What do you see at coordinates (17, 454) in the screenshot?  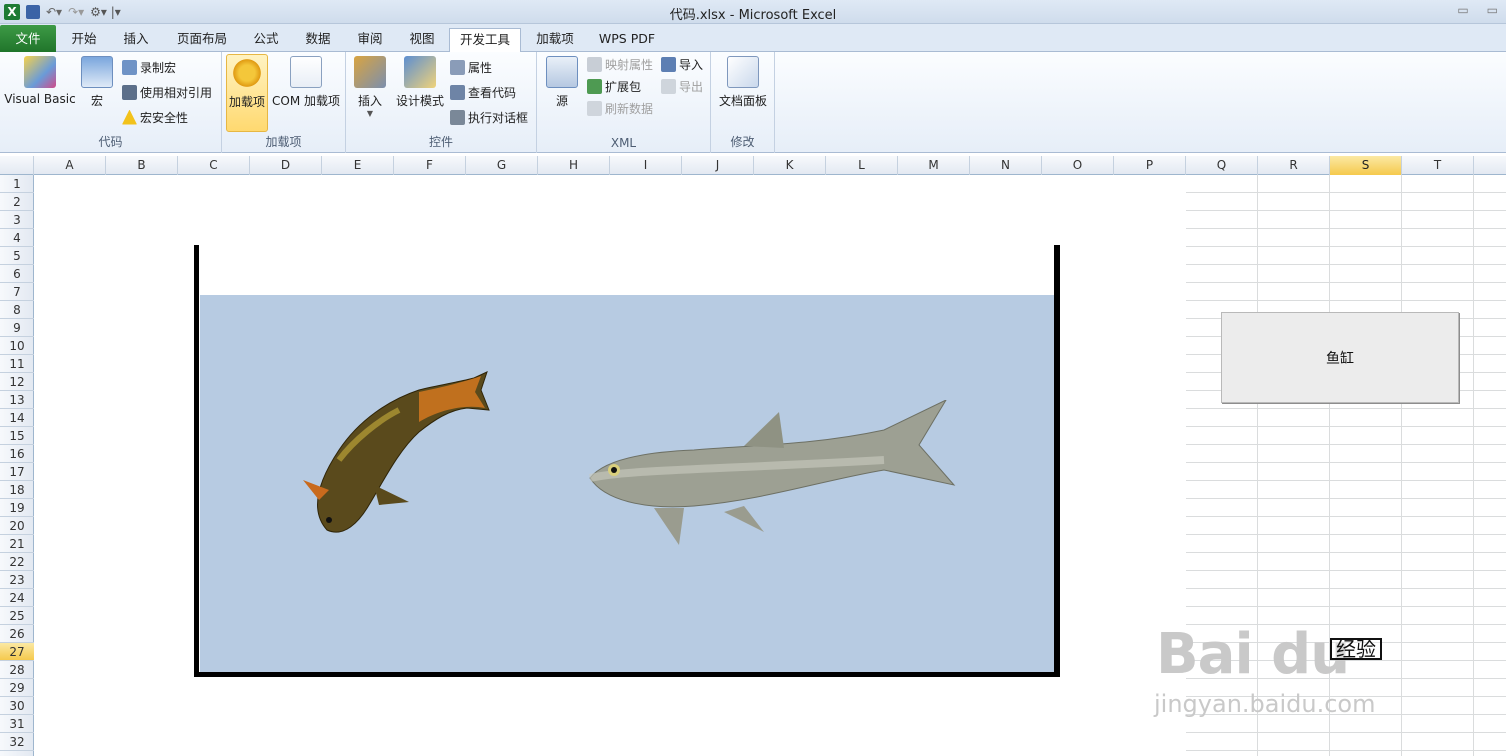 I see `row-header: 16` at bounding box center [17, 454].